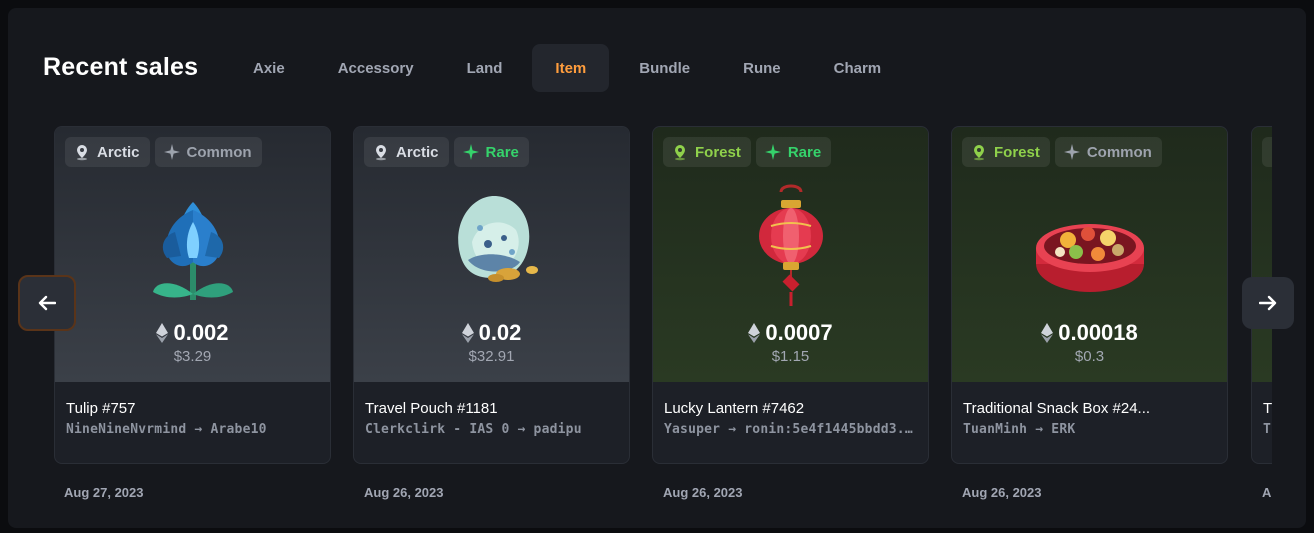 Image resolution: width=1314 pixels, height=533 pixels. Describe the element at coordinates (1098, 332) in the screenshot. I see `price-eth: 0.00018` at that location.